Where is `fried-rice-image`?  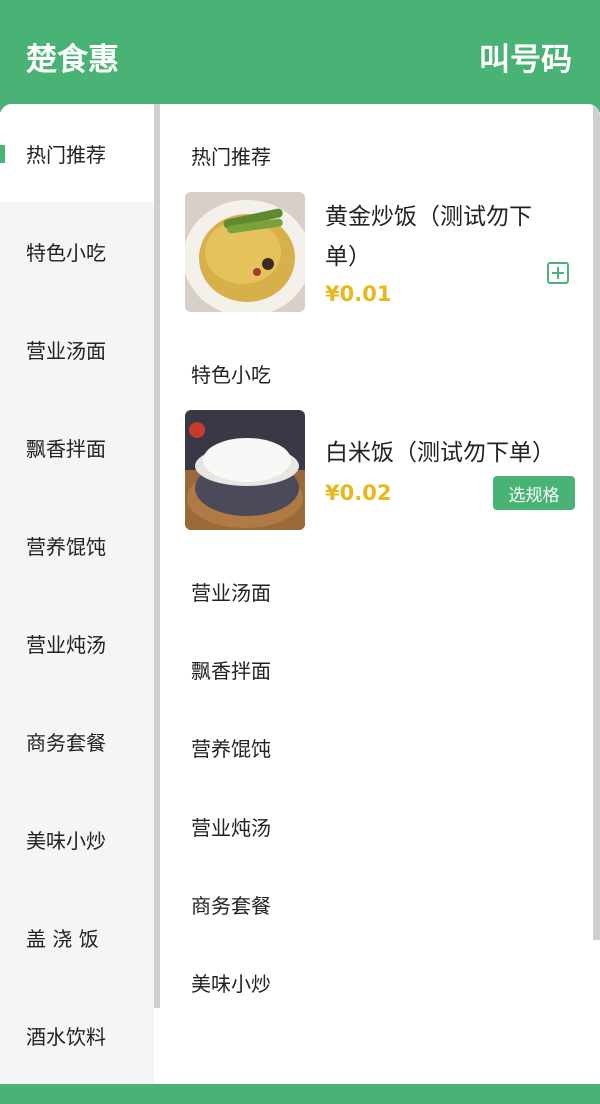
fried-rice-image is located at coordinates (245, 252).